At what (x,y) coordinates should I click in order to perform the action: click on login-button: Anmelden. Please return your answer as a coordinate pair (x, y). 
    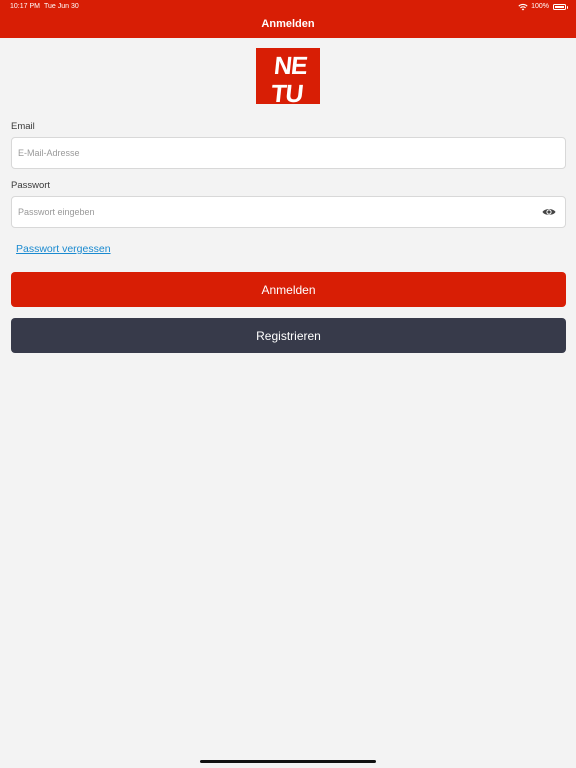
    Looking at the image, I should click on (288, 289).